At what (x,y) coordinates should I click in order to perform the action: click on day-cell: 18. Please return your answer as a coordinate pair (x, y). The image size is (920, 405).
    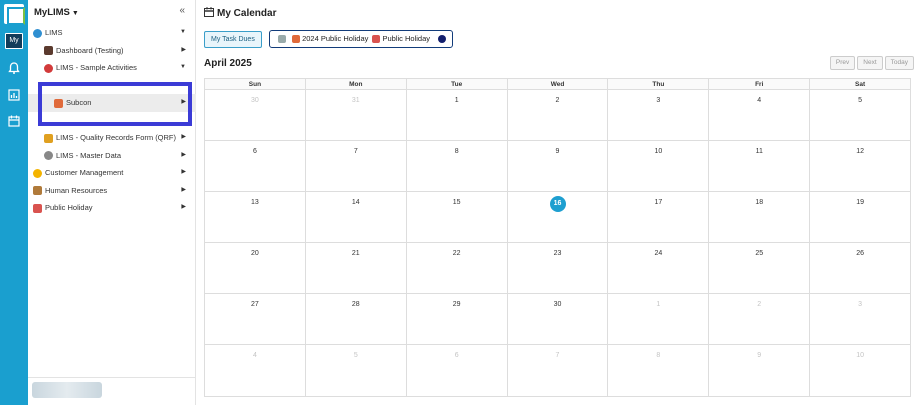
    Looking at the image, I should click on (758, 217).